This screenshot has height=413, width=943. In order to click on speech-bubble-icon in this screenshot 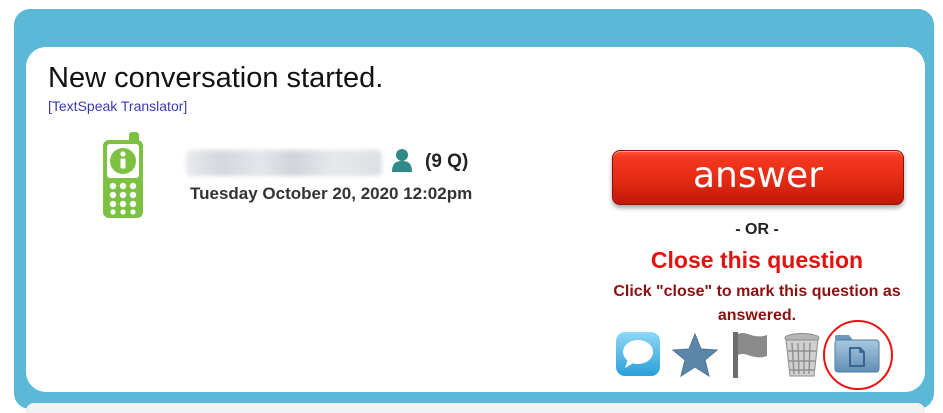, I will do `click(638, 354)`.